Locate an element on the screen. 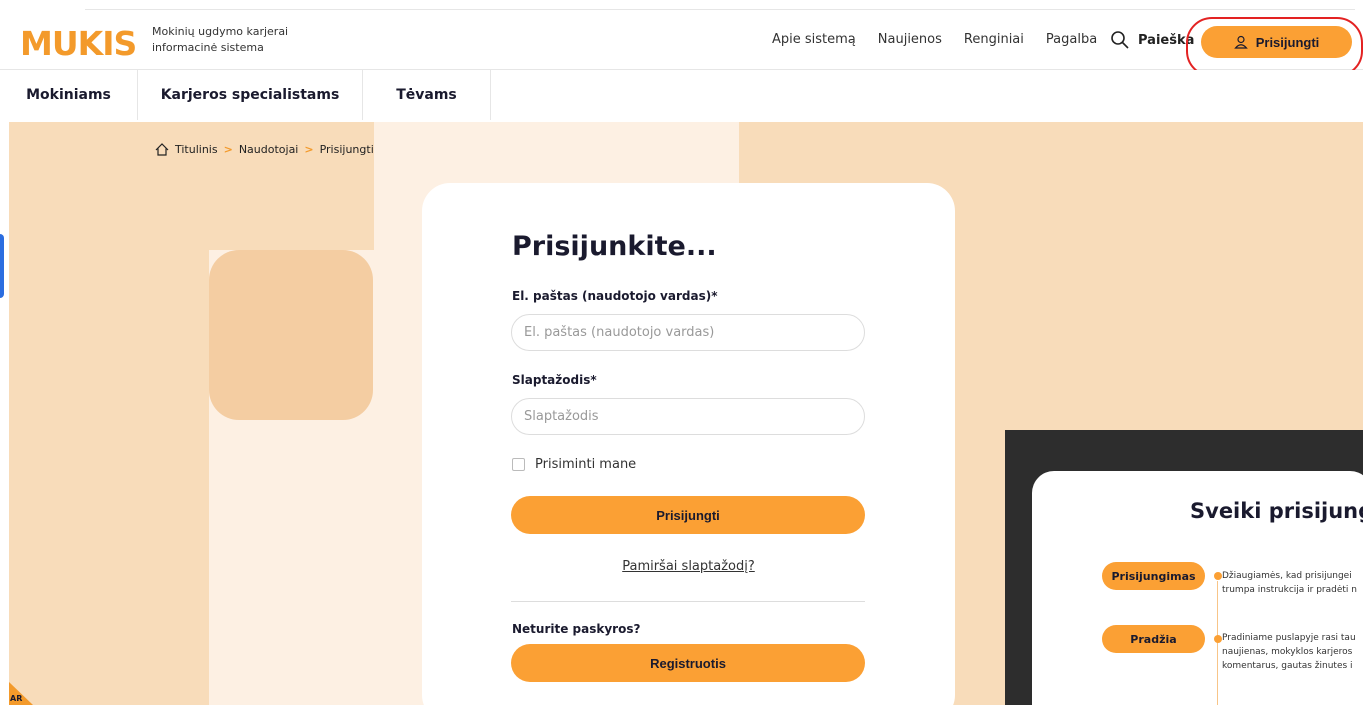  search-button: Paieška is located at coordinates (1152, 40).